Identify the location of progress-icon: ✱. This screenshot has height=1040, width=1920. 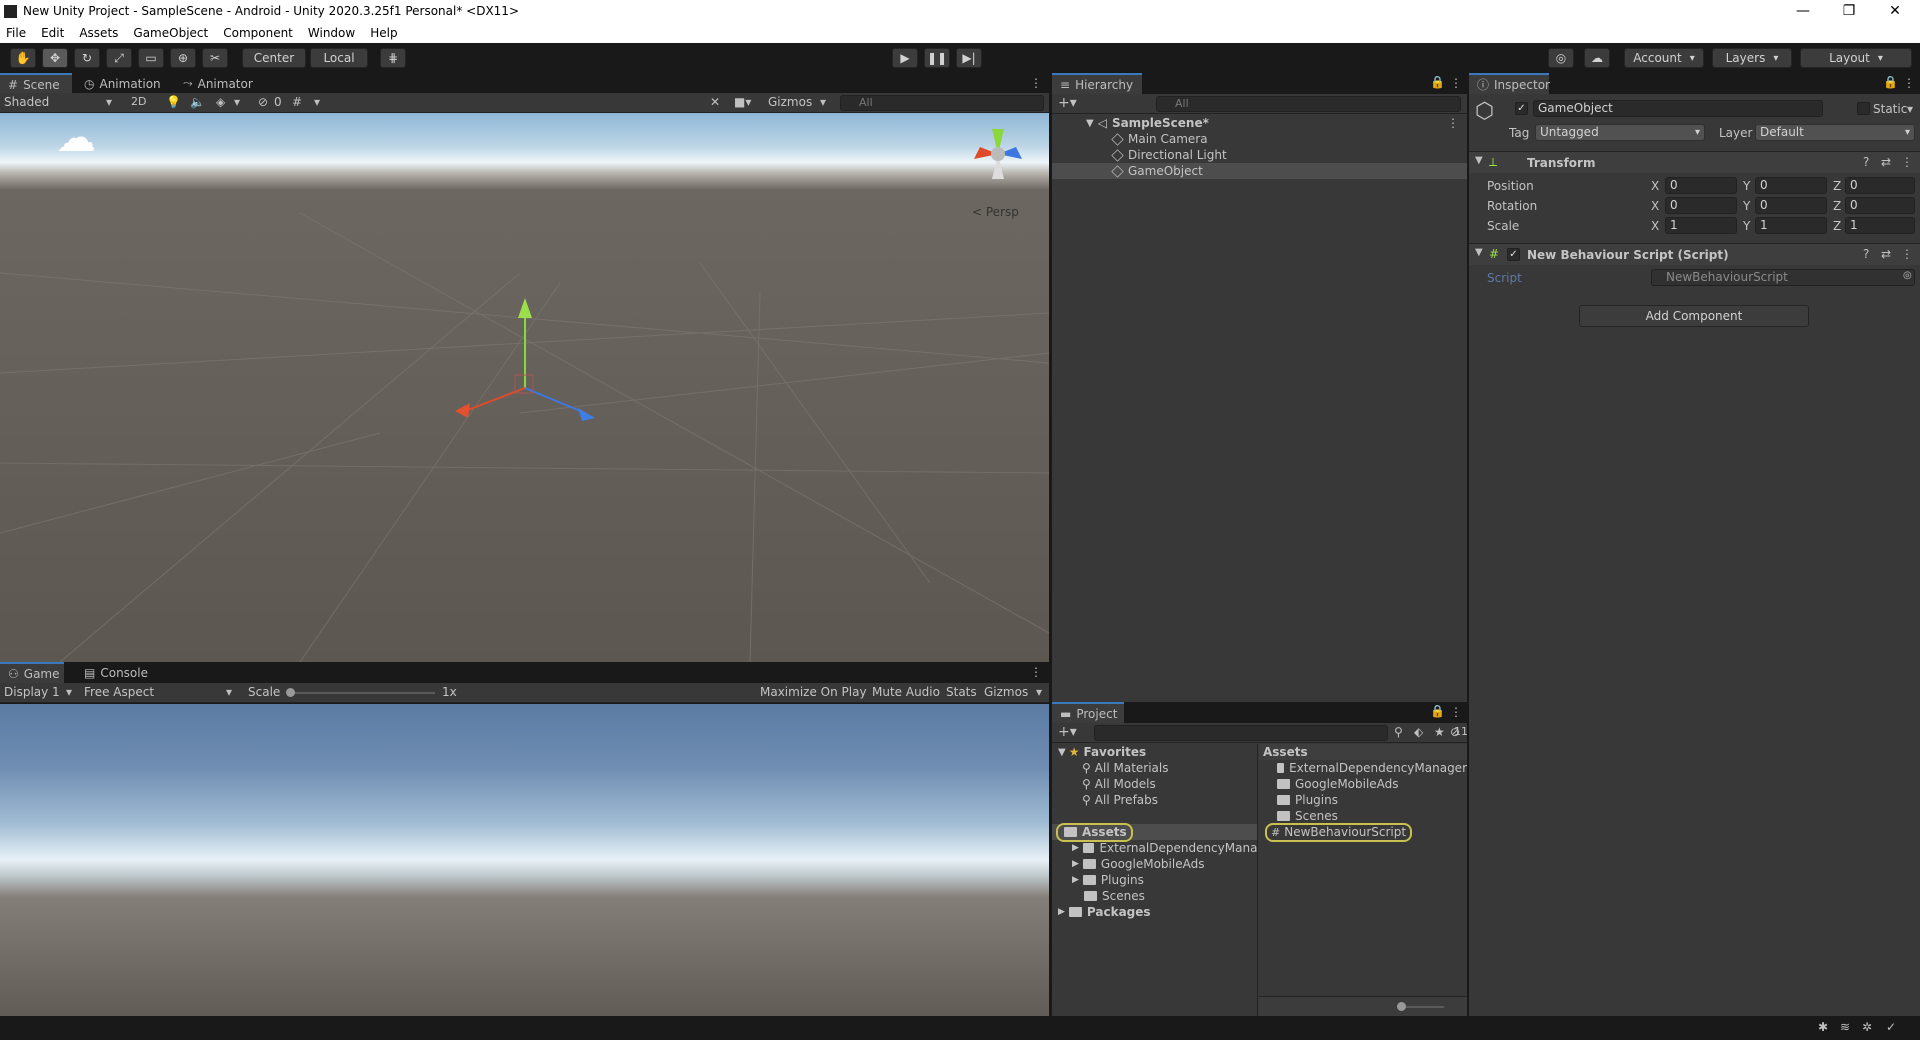
(1823, 1027).